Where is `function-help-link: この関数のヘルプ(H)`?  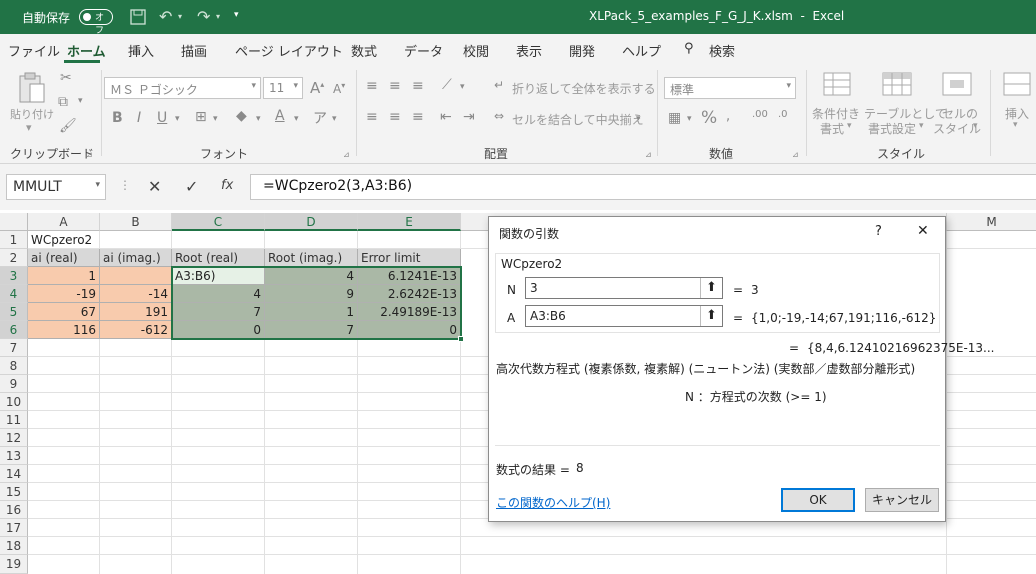
function-help-link: この関数のヘルプ(H) is located at coordinates (553, 502).